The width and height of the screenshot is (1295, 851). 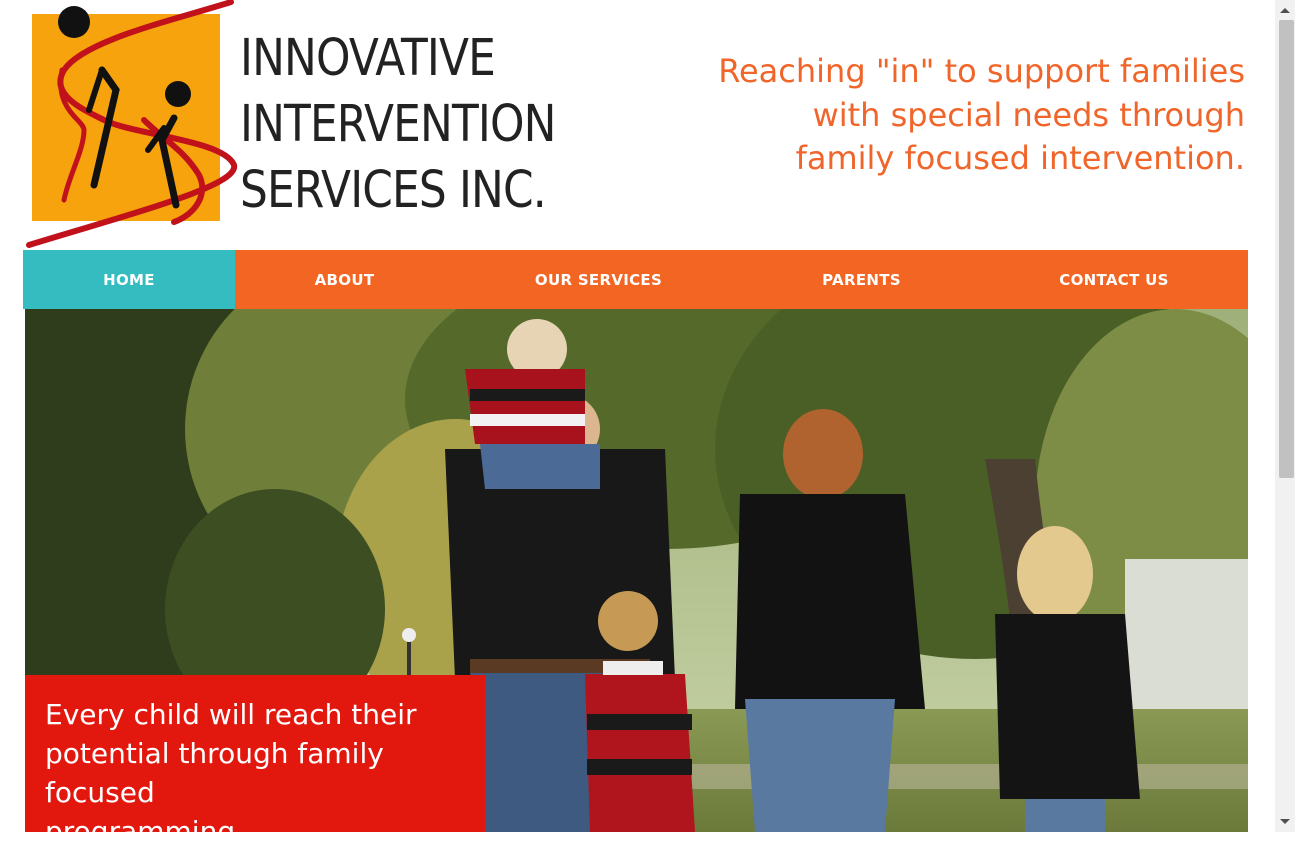 I want to click on logo-line-3: SERVICES INC., so click(x=393, y=190).